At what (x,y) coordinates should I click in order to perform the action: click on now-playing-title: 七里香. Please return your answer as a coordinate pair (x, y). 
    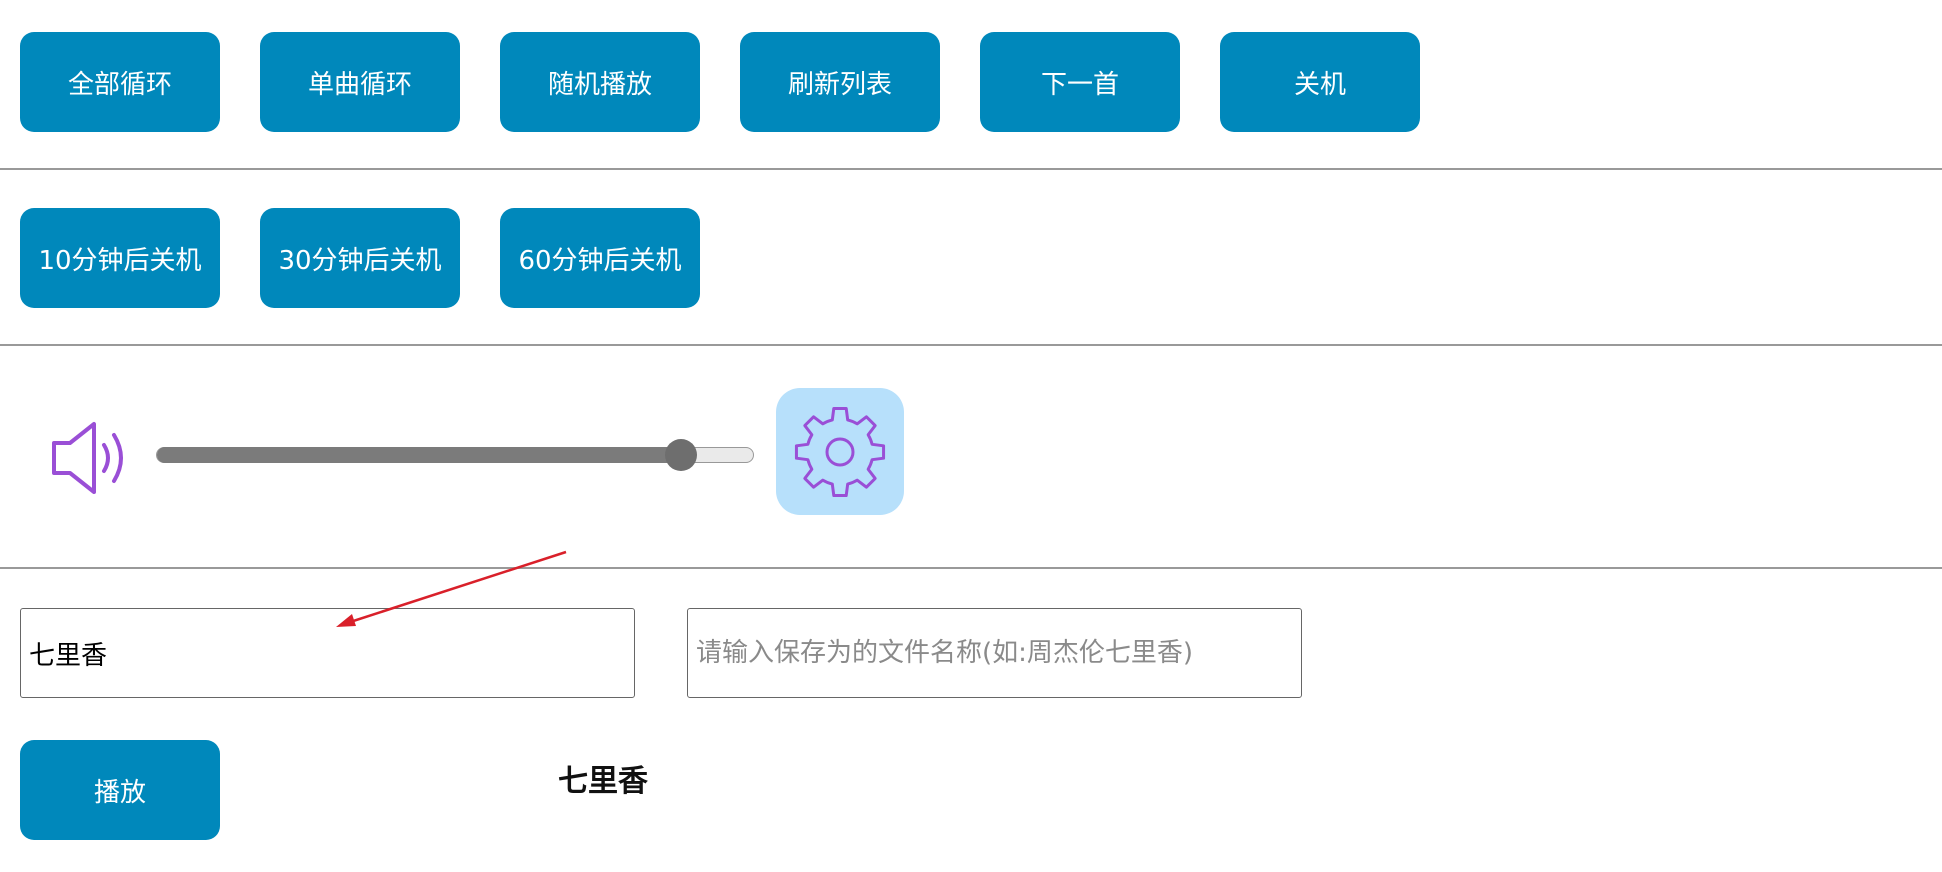
    Looking at the image, I should click on (603, 781).